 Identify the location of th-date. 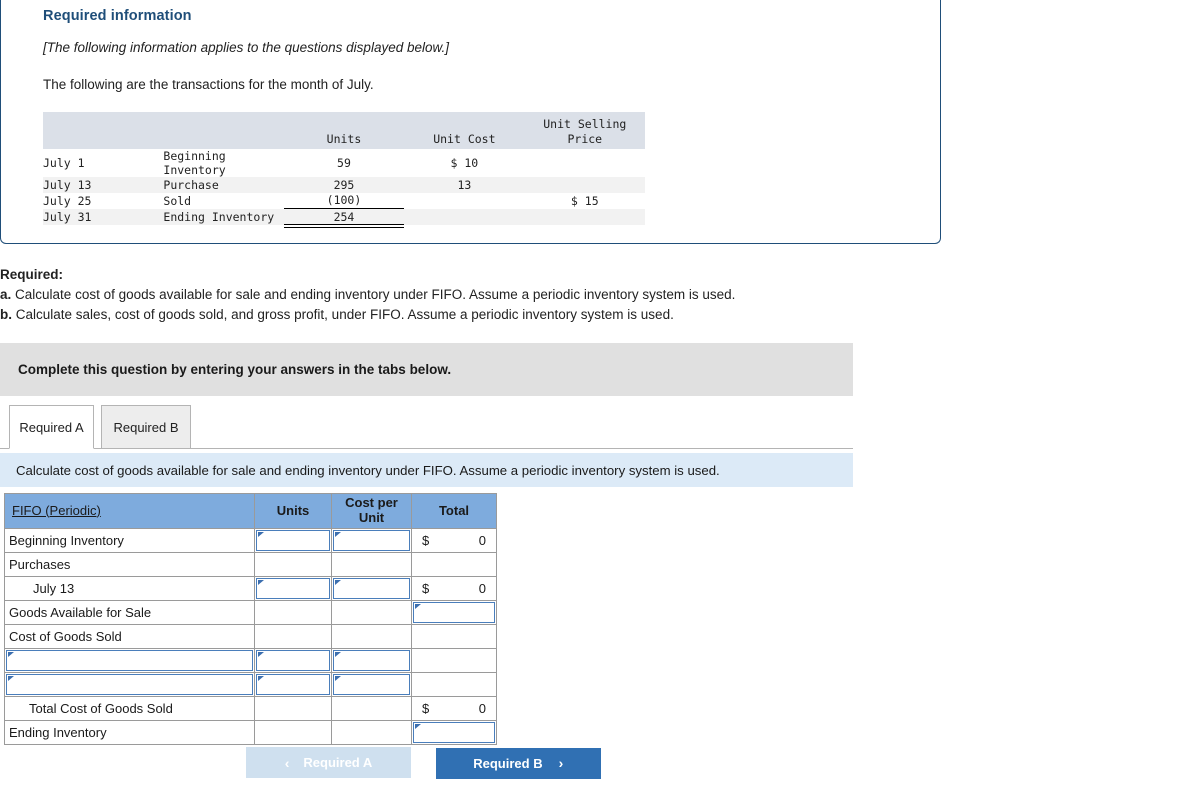
(103, 130).